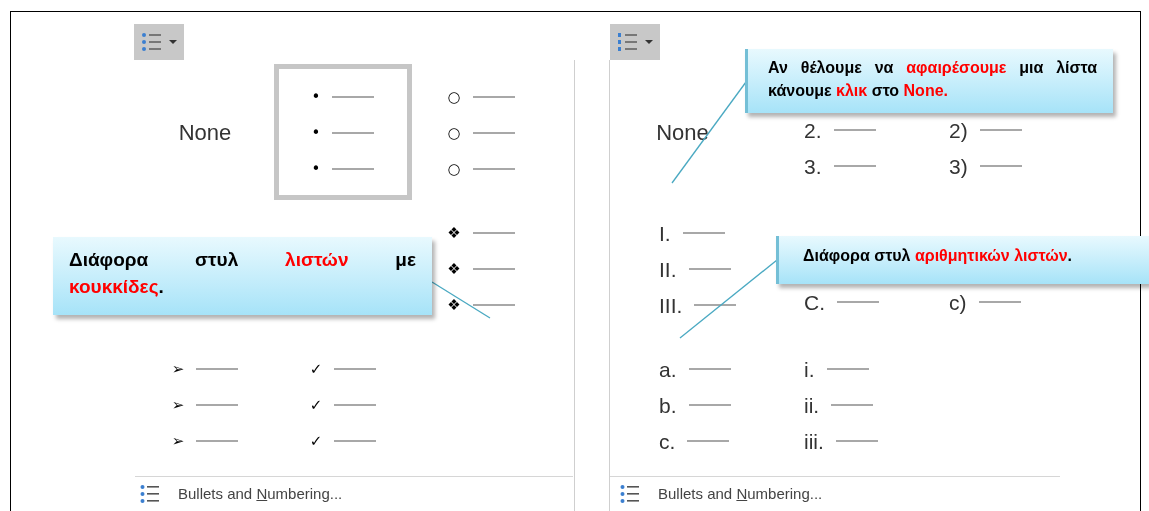  What do you see at coordinates (840, 148) in the screenshot?
I see `gallery-item: 2. 3.` at bounding box center [840, 148].